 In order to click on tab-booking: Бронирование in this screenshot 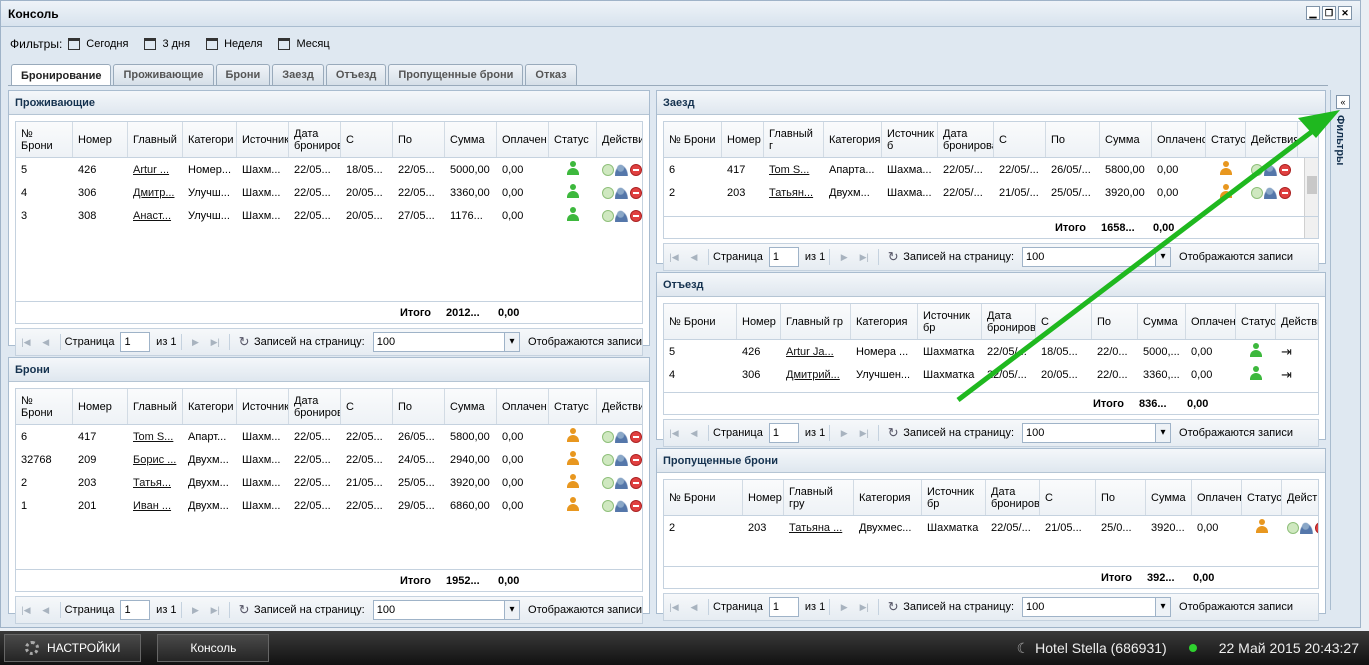, I will do `click(61, 75)`.